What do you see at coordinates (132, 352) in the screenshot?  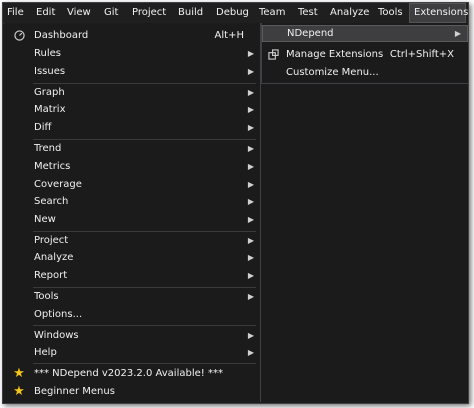 I see `menu-item-help: Help ▶` at bounding box center [132, 352].